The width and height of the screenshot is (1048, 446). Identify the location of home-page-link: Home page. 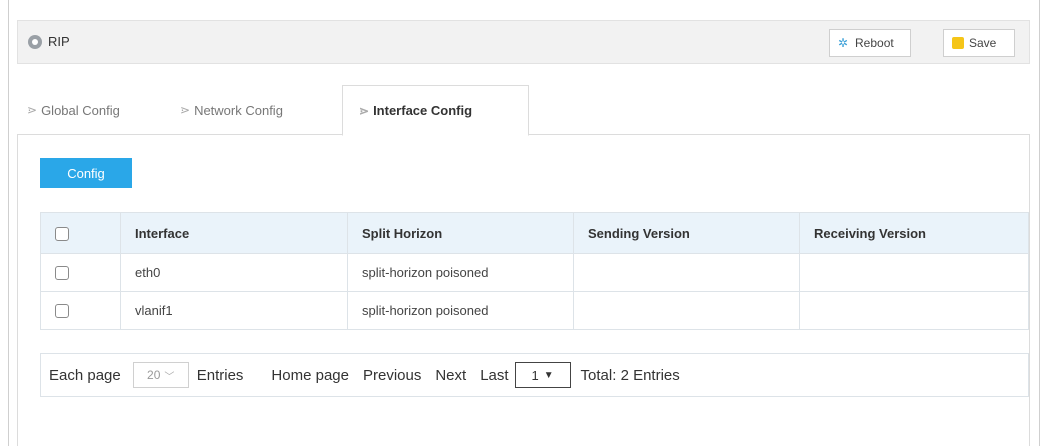
(310, 375).